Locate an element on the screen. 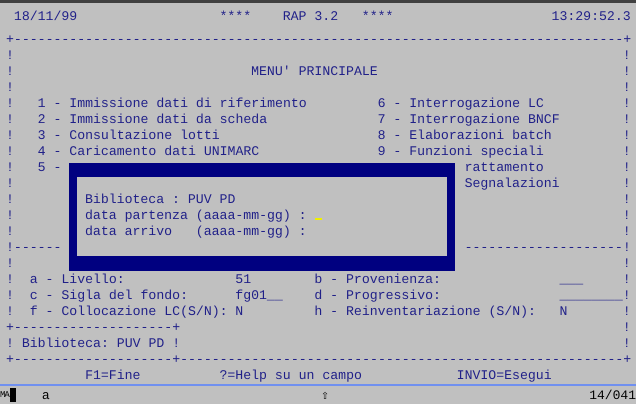 This screenshot has width=636, height=404. menu-item: 7 - Interrogazione BNCF is located at coordinates (469, 120).